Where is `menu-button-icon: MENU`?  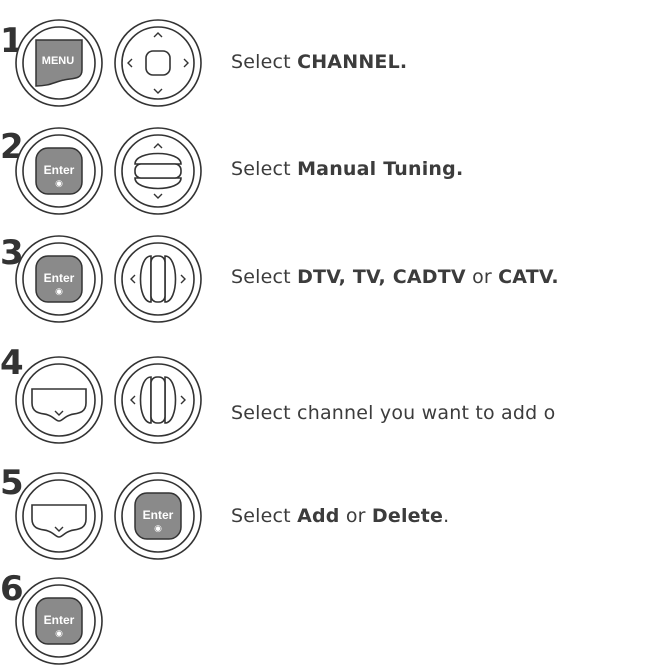
menu-button-icon: MENU is located at coordinates (59, 63).